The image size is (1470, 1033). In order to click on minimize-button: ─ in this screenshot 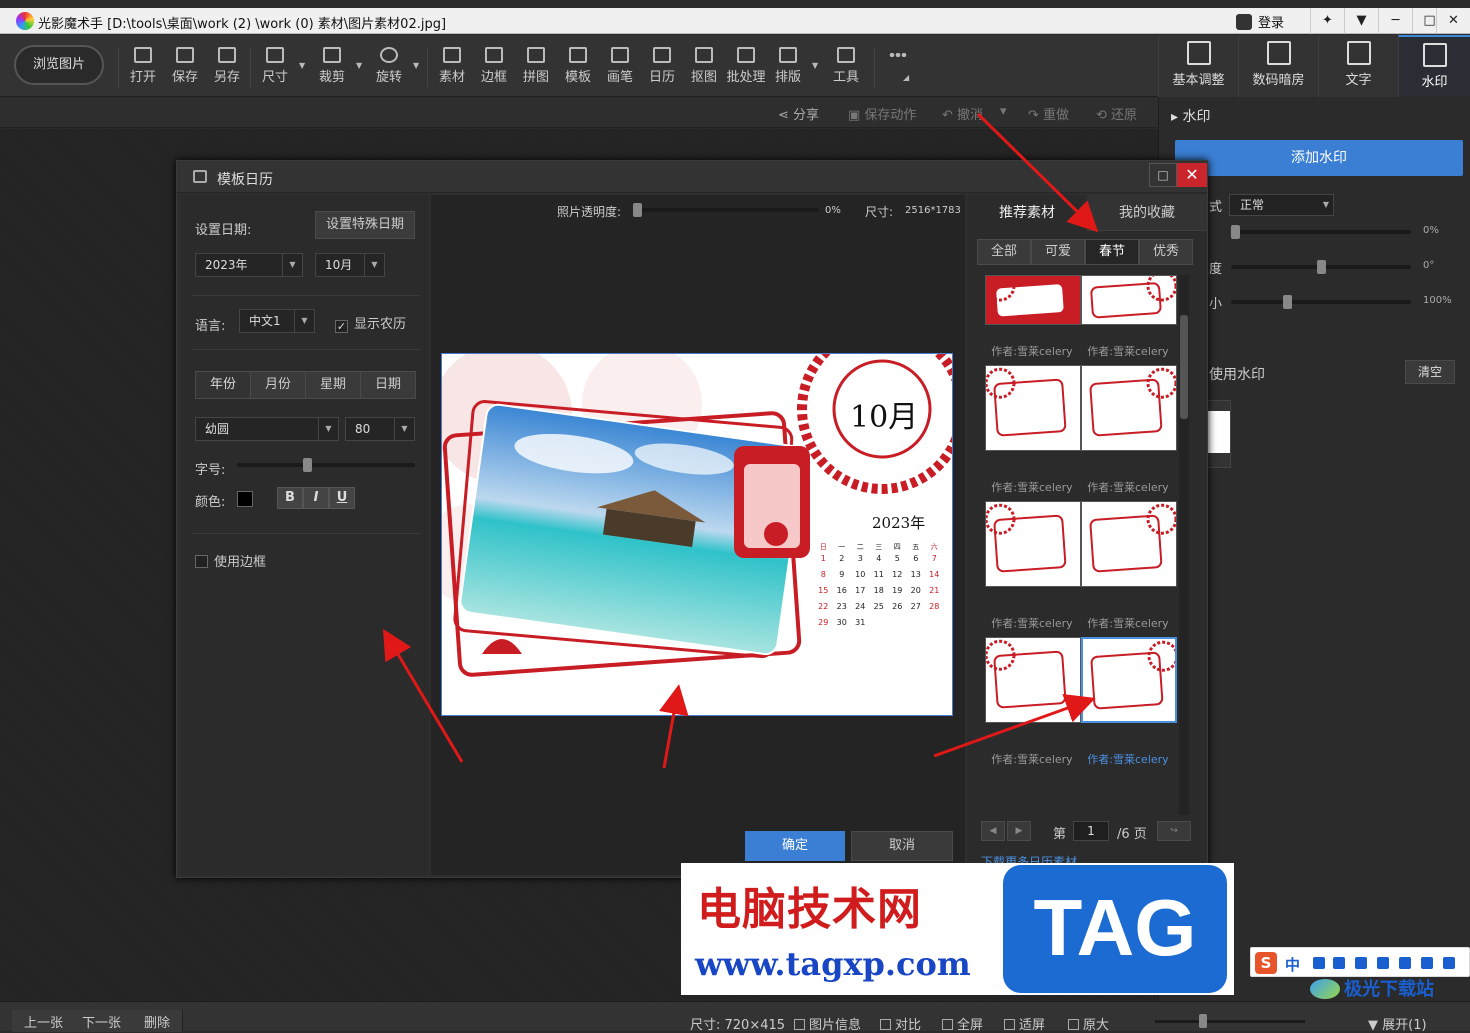, I will do `click(1395, 21)`.